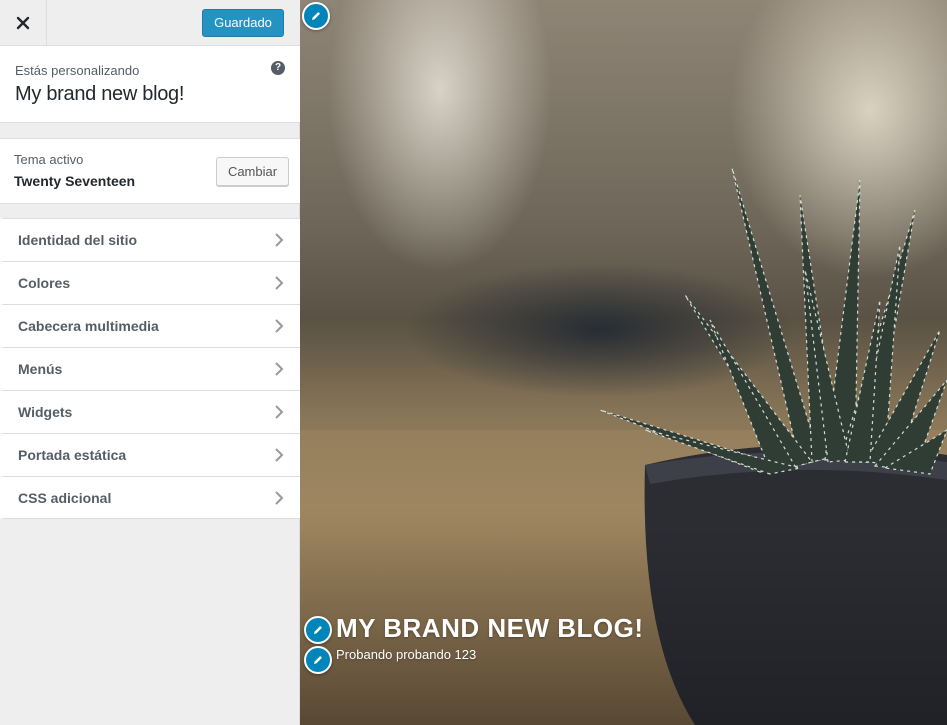 This screenshot has height=725, width=947. I want to click on site-tagline: Probando probando 123, so click(406, 654).